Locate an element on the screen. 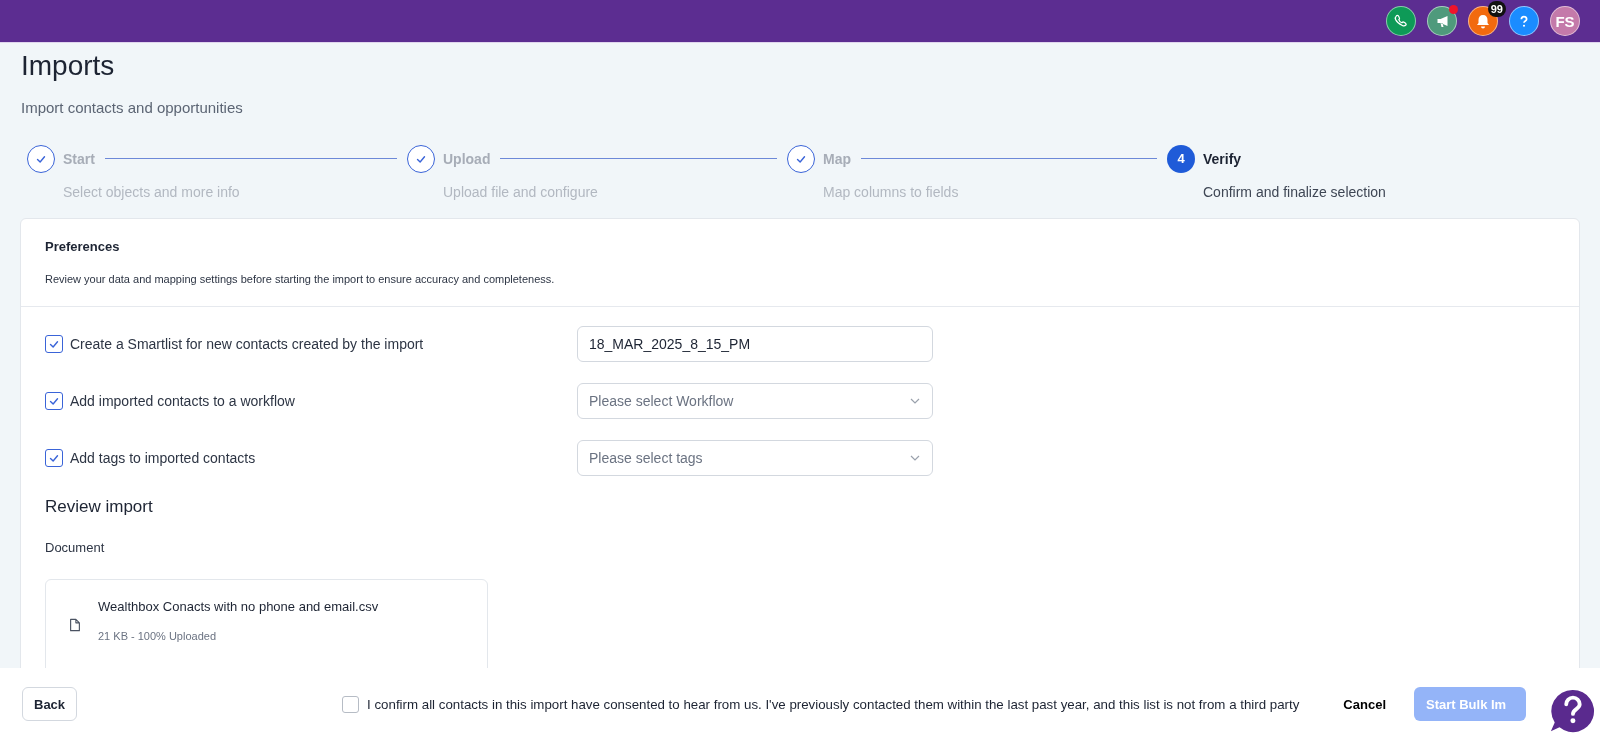 This screenshot has height=740, width=1600. field-label: Document is located at coordinates (75, 547).